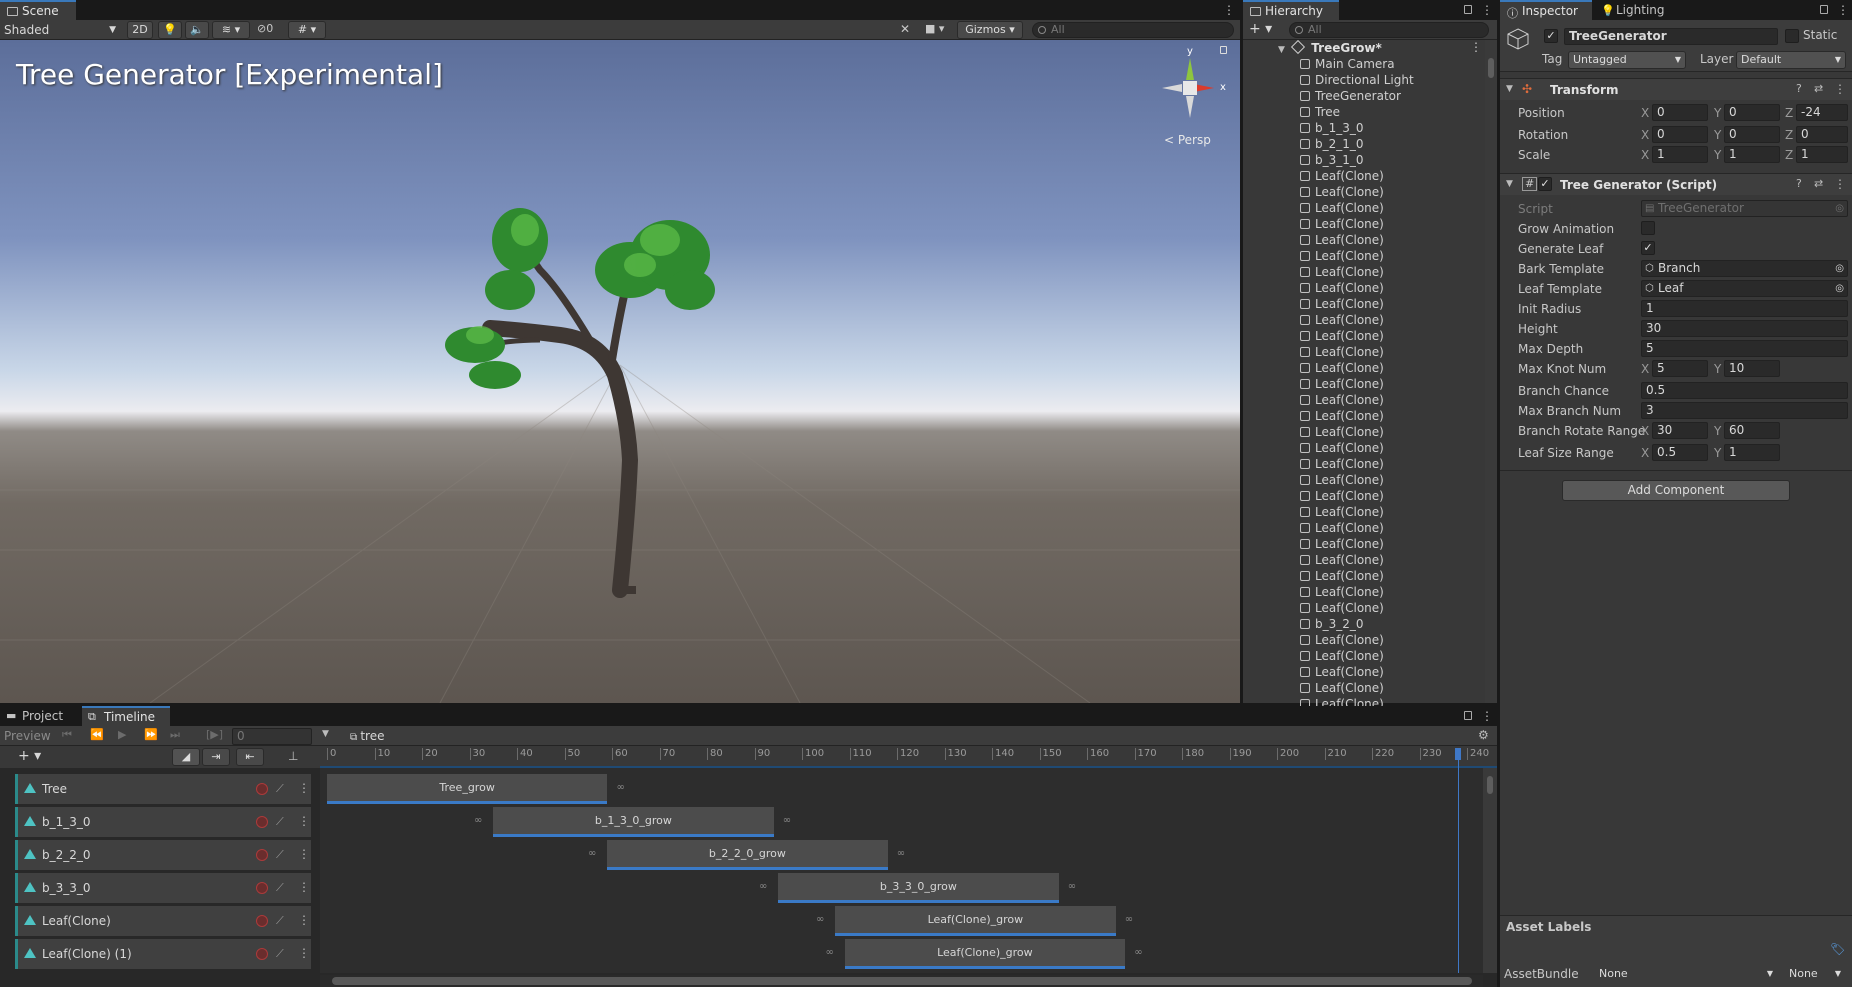 The image size is (1852, 987). I want to click on frame-field: 0, so click(272, 736).